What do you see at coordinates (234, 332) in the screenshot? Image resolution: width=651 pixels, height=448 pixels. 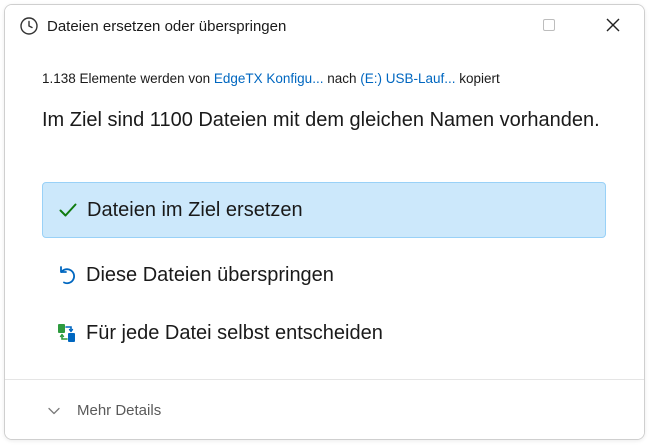 I see `option-decide-label: Für jede Datei selbst entscheiden` at bounding box center [234, 332].